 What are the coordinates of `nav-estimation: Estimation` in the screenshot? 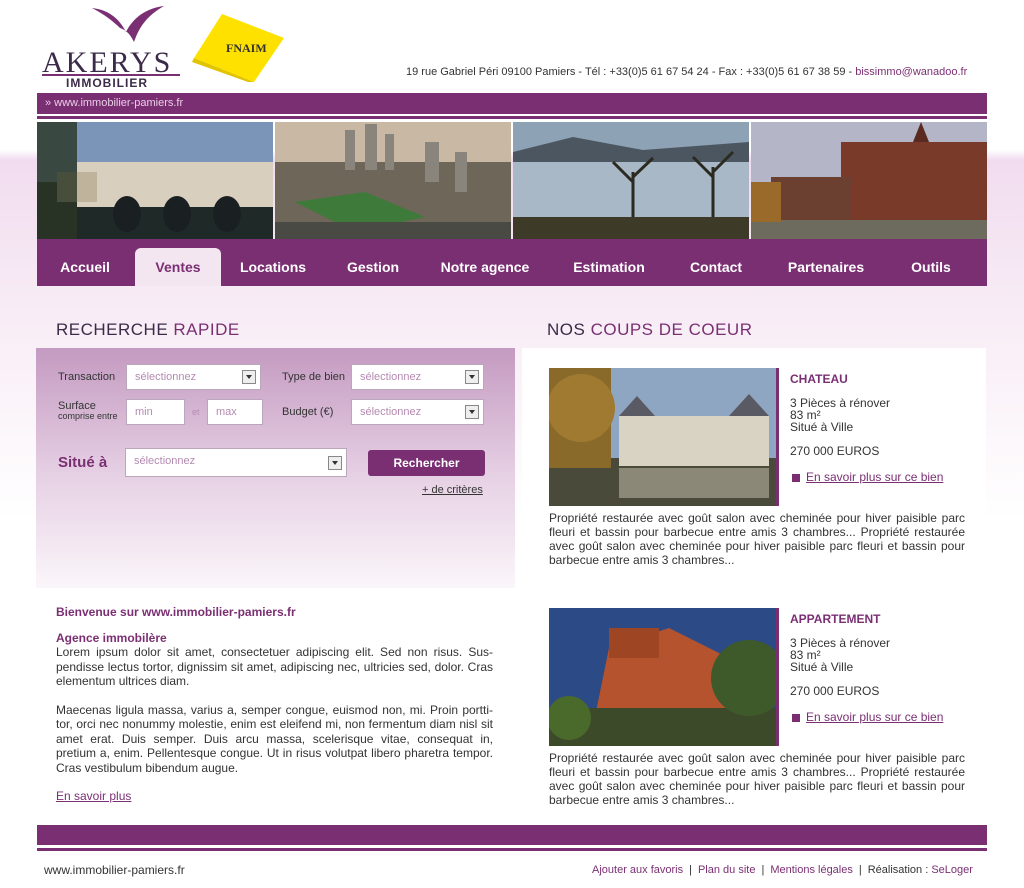 It's located at (609, 267).